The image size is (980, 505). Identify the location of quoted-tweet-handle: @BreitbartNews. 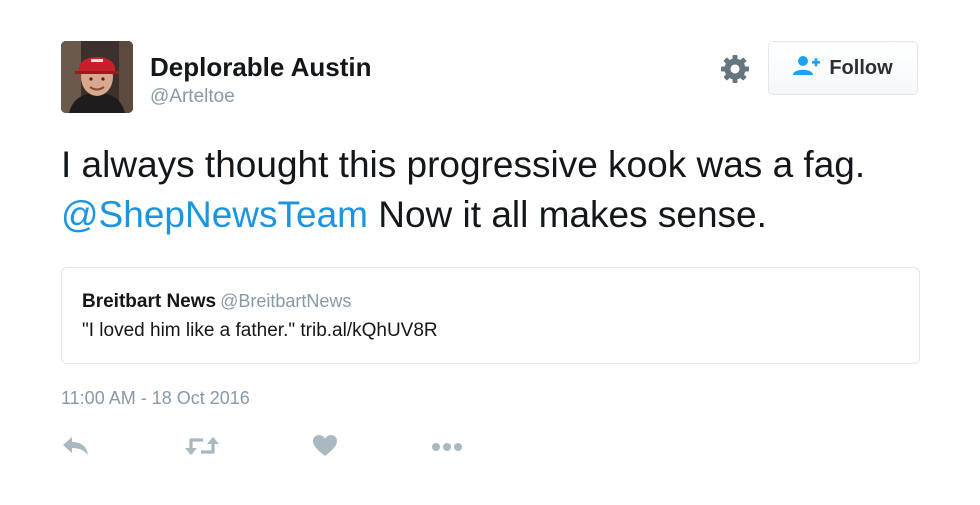
(286, 301).